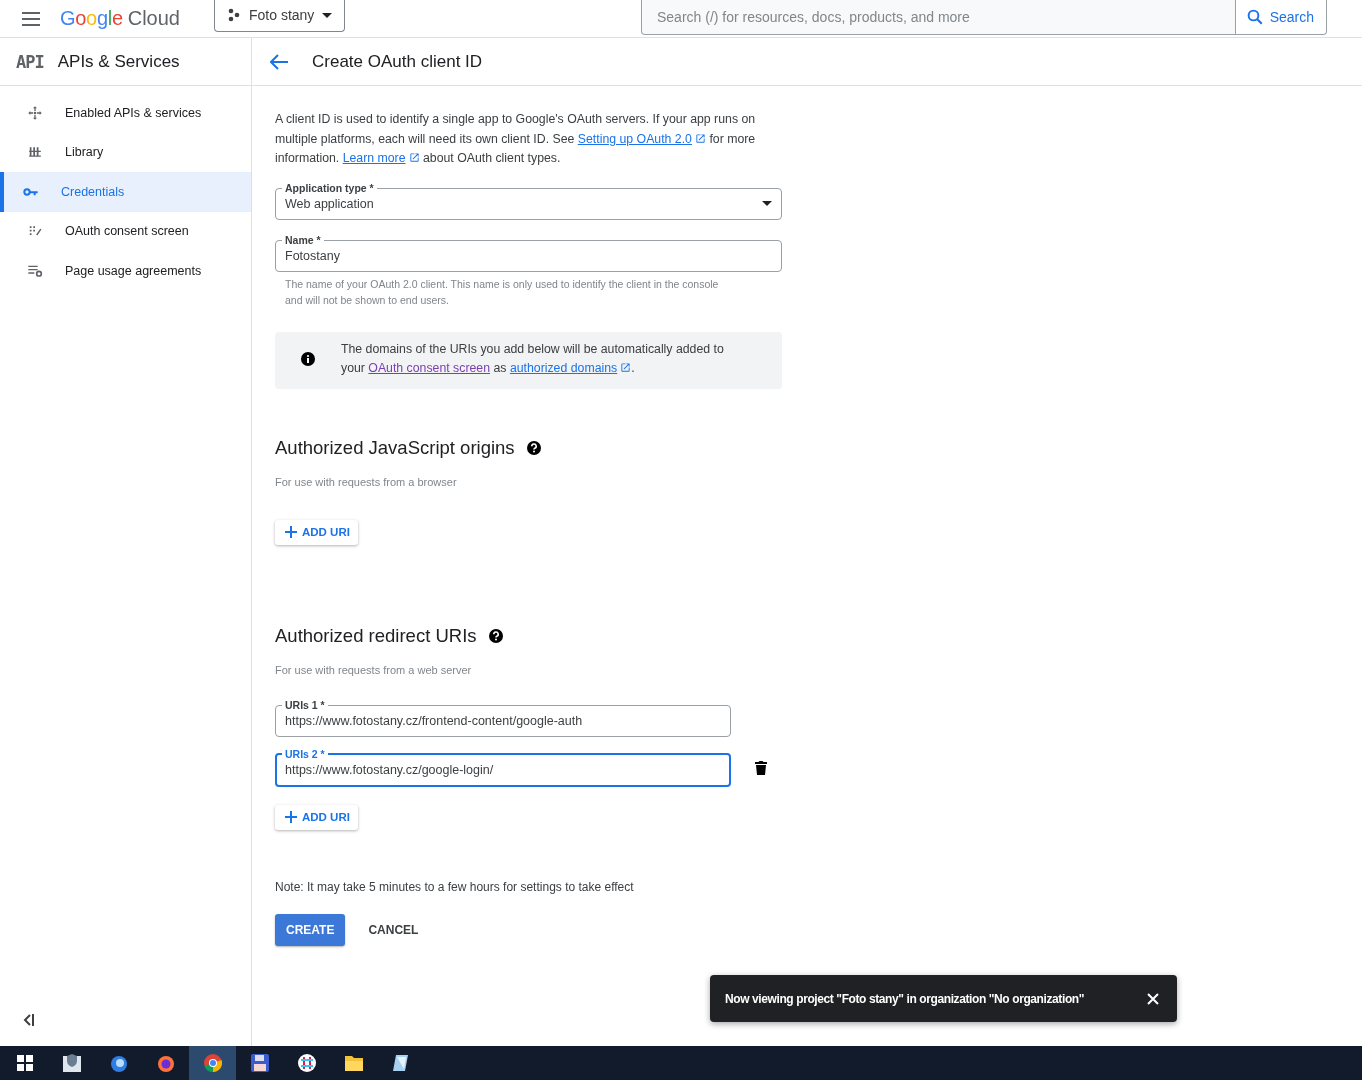 This screenshot has height=1080, width=1362. What do you see at coordinates (125, 152) in the screenshot?
I see `sidebar-item: Library` at bounding box center [125, 152].